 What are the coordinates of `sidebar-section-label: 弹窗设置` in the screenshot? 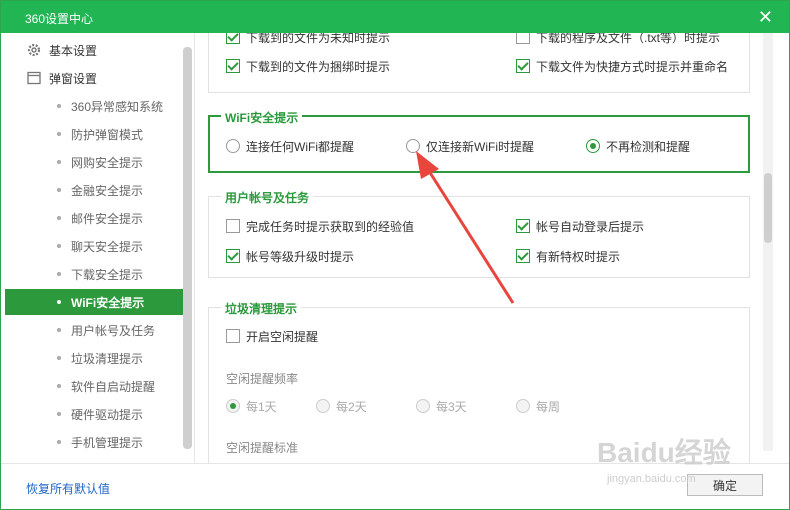 It's located at (73, 78).